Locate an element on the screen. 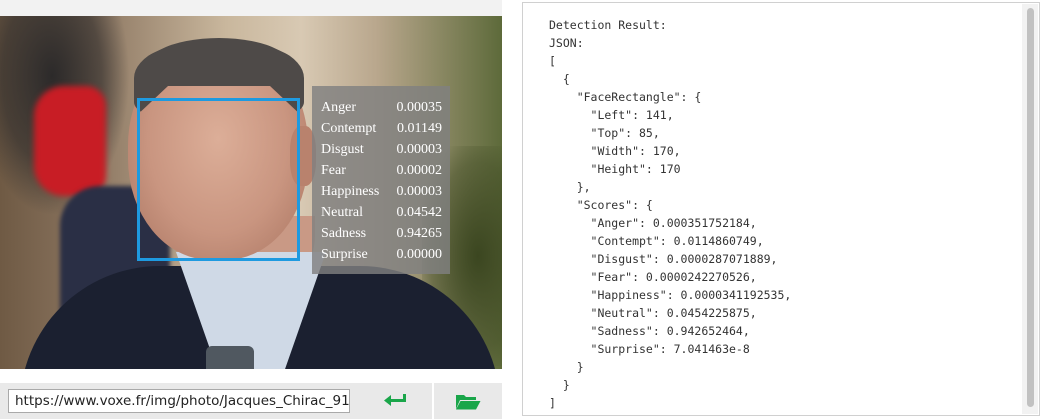  score-value: 0.00035 is located at coordinates (419, 107).